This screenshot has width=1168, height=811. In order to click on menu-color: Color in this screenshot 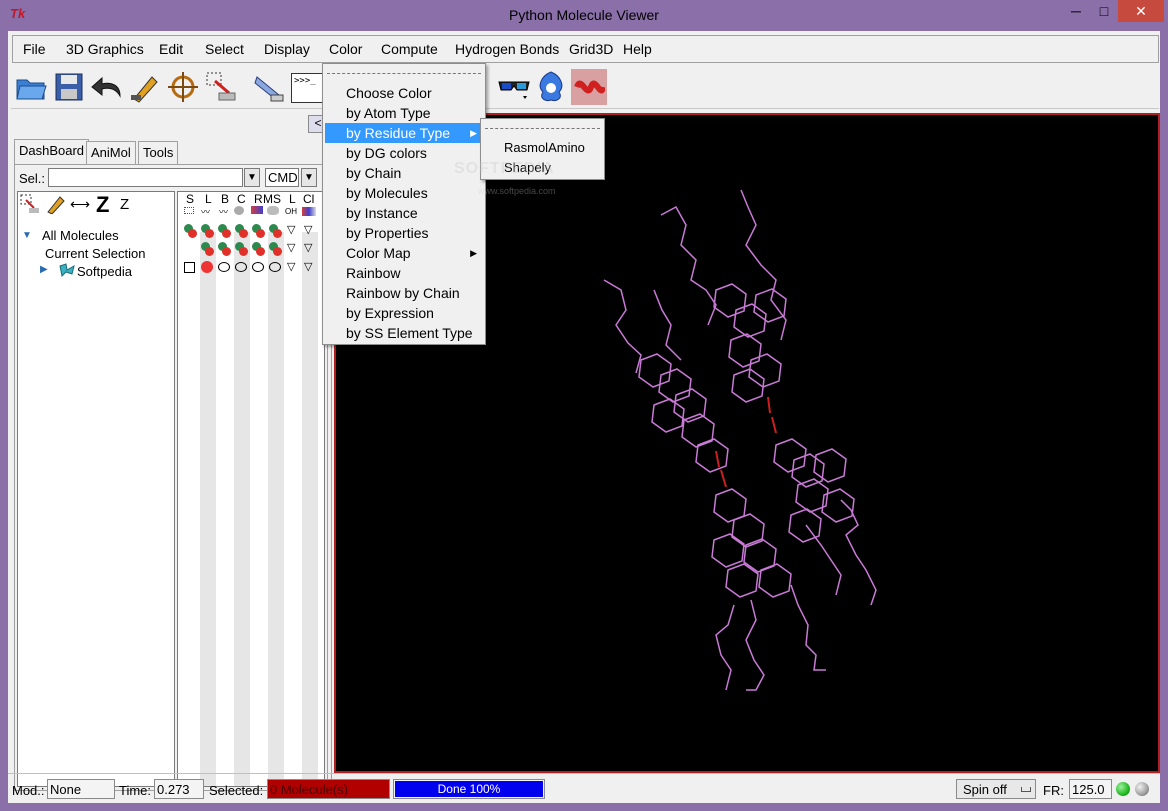, I will do `click(345, 49)`.